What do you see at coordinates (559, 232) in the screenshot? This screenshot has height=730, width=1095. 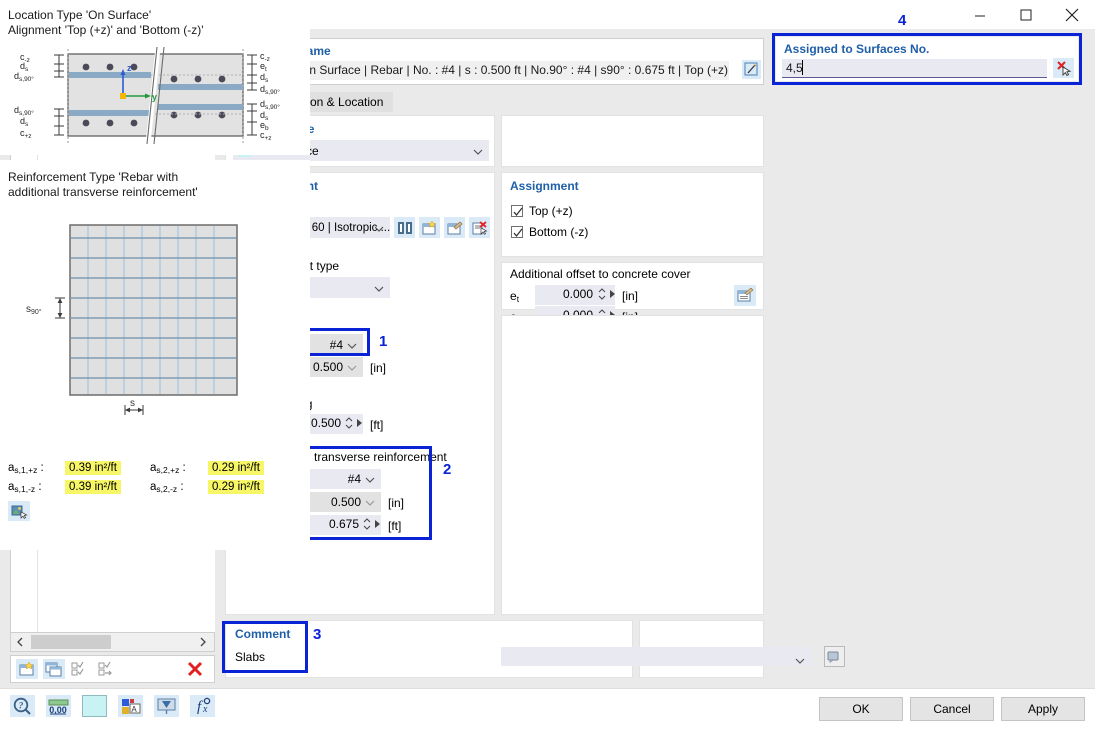 I see `assignment-bottom-label: Bottom (-z)` at bounding box center [559, 232].